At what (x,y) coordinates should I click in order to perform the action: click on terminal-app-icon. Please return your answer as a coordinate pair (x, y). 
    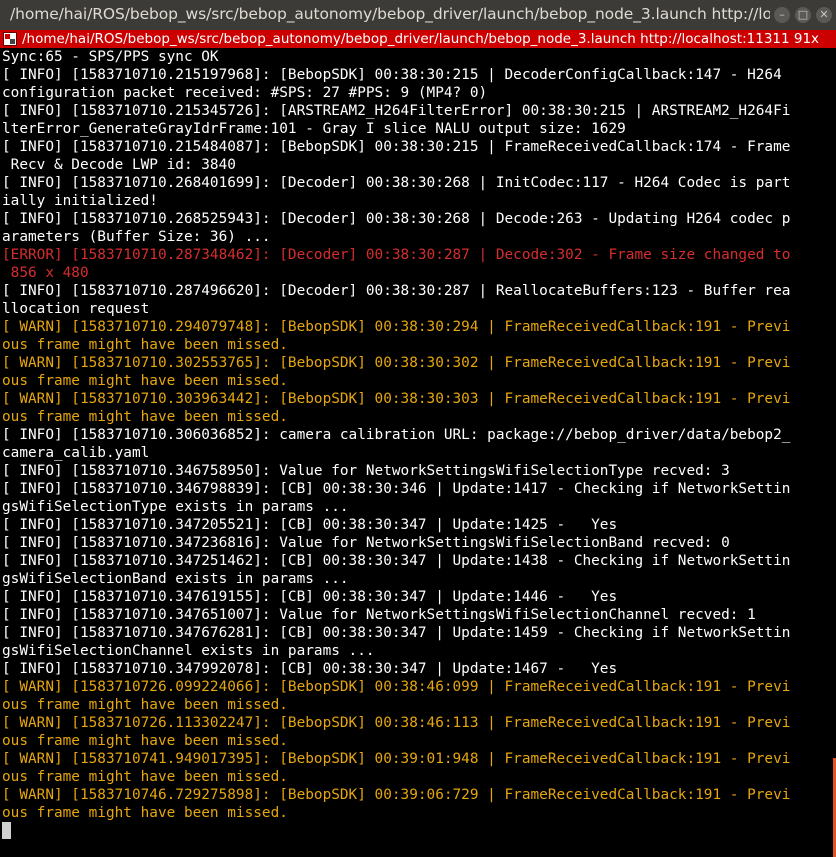
    Looking at the image, I should click on (10, 39).